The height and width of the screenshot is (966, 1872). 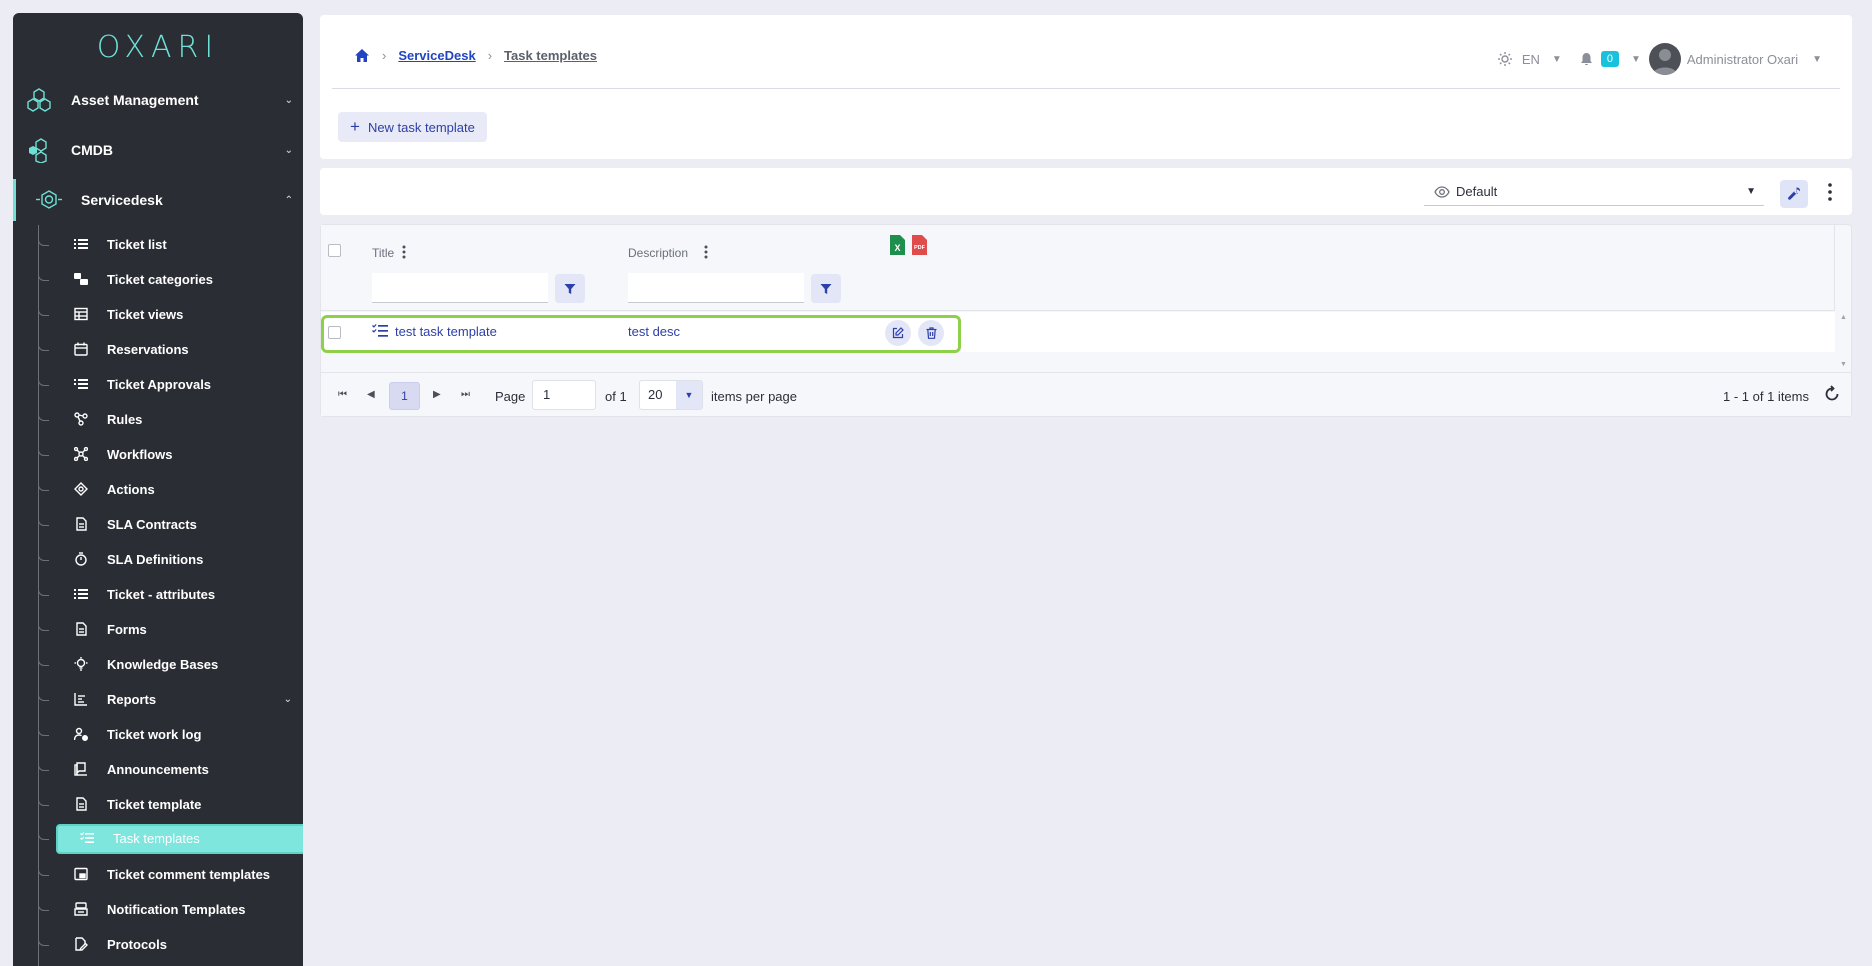 I want to click on wrench-icon, so click(x=1794, y=193).